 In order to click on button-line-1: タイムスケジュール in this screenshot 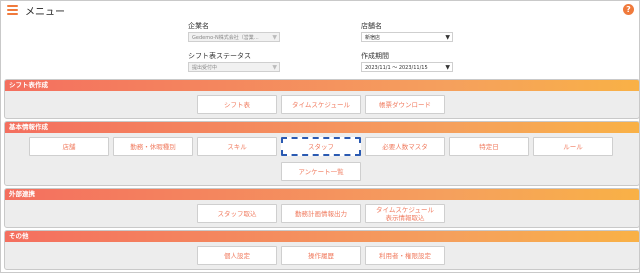, I will do `click(405, 210)`.